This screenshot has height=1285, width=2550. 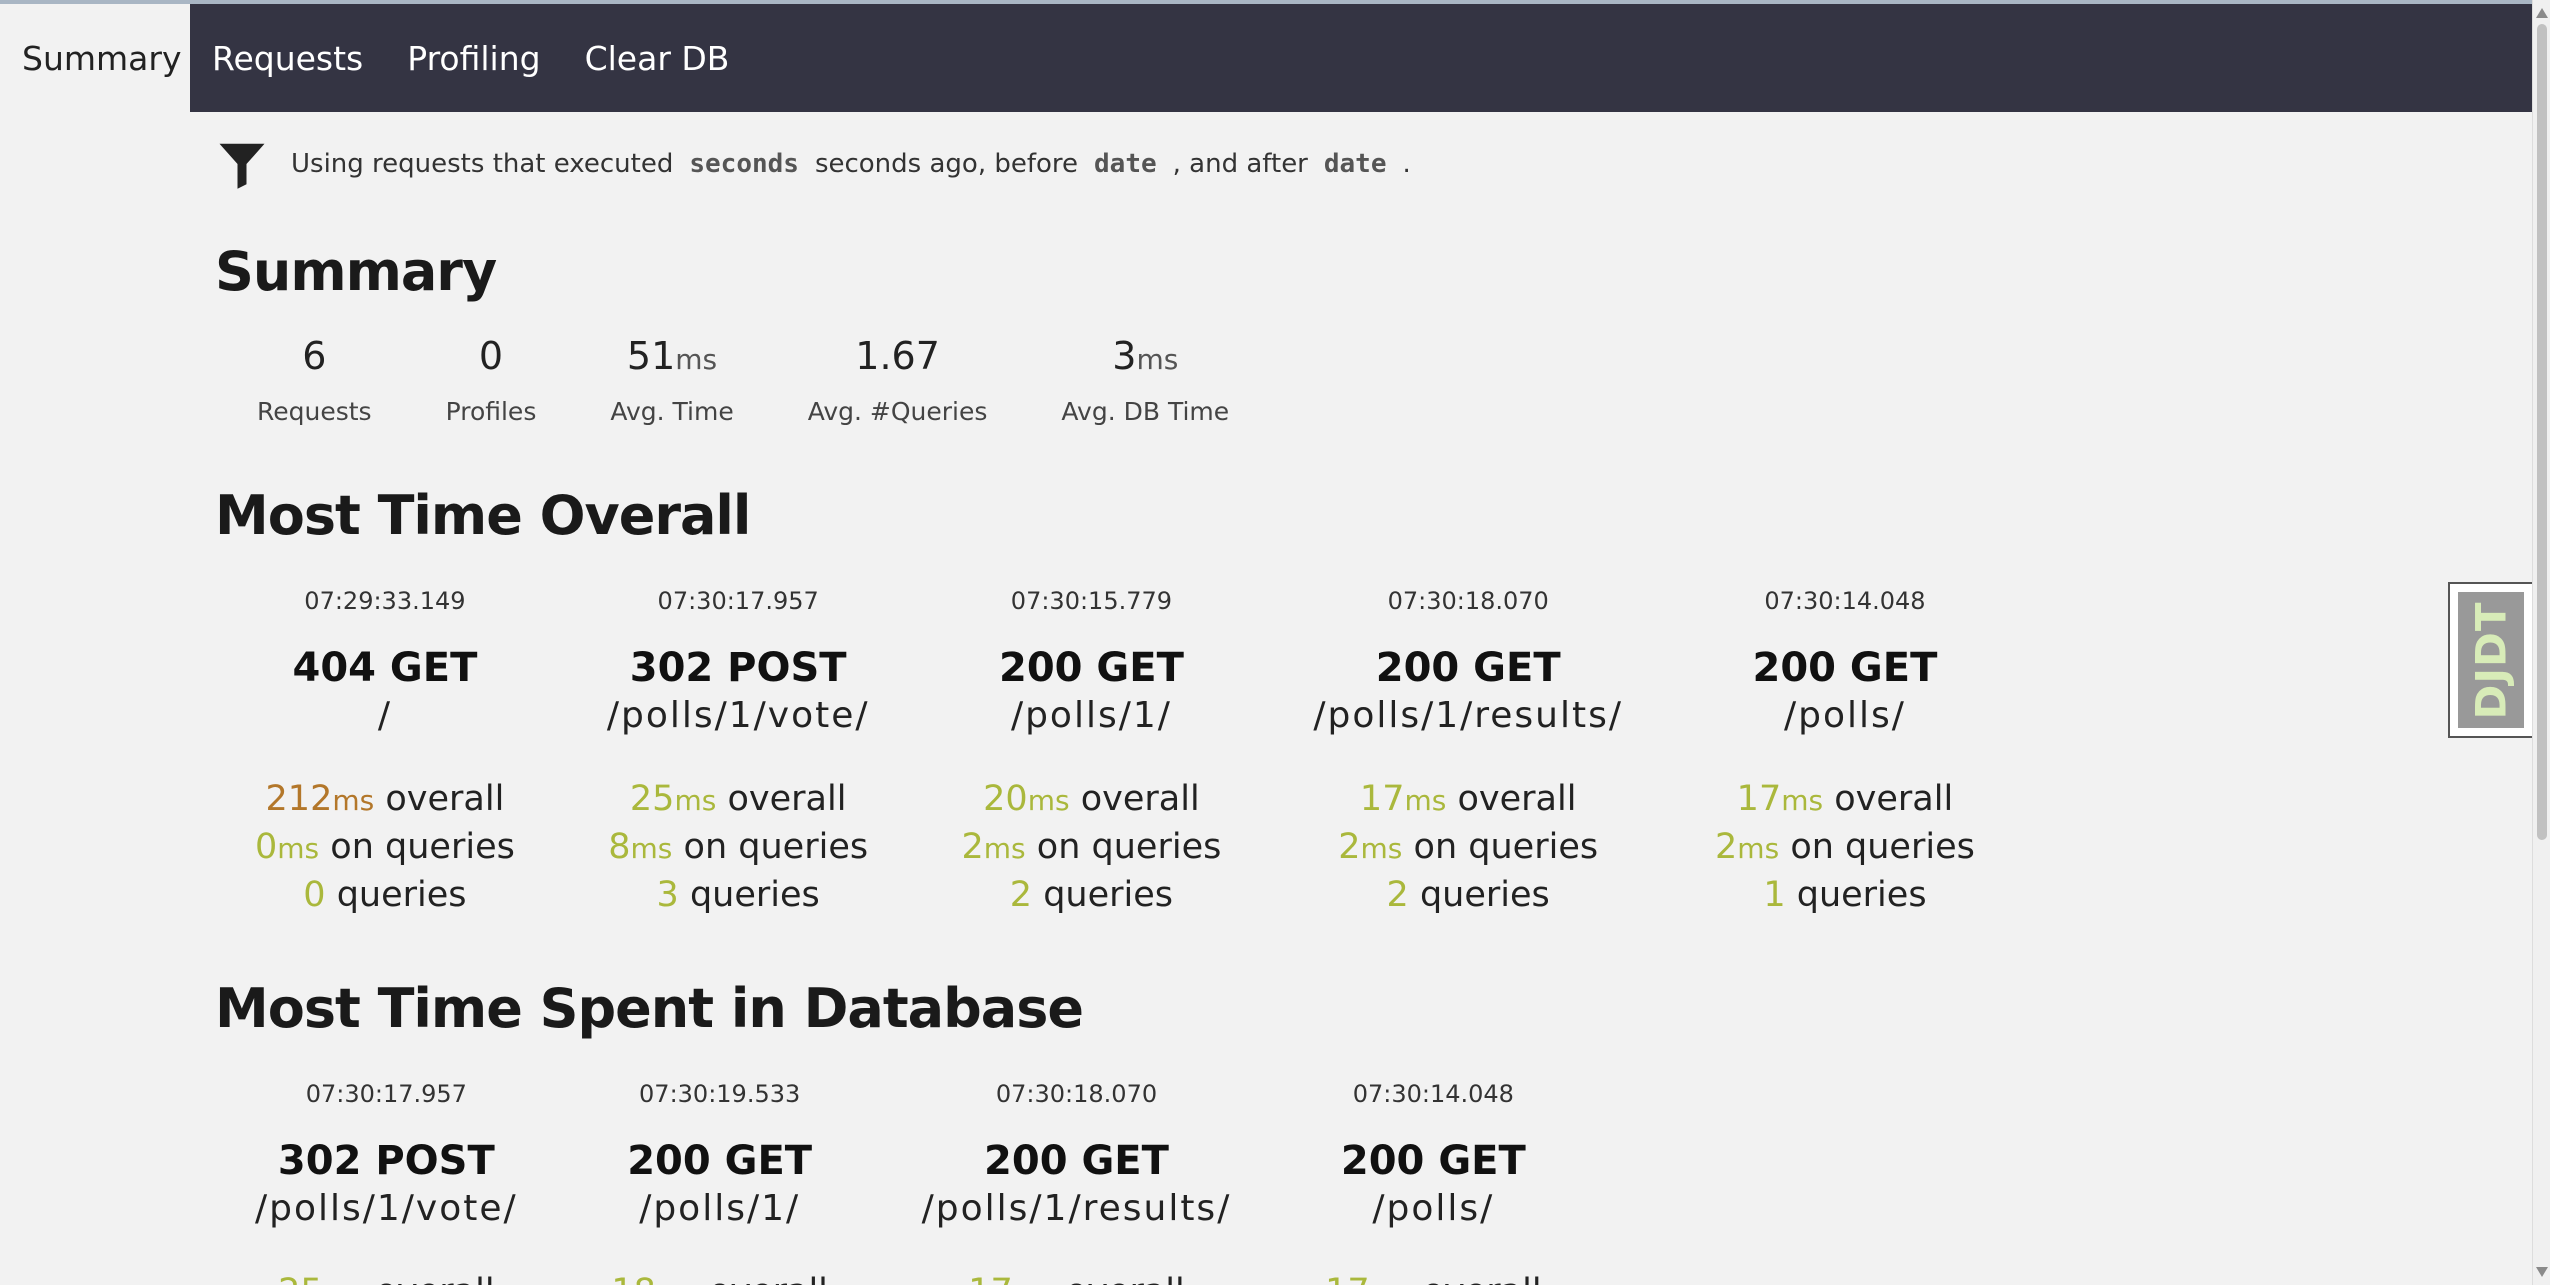 I want to click on request-path: /, so click(x=385, y=715).